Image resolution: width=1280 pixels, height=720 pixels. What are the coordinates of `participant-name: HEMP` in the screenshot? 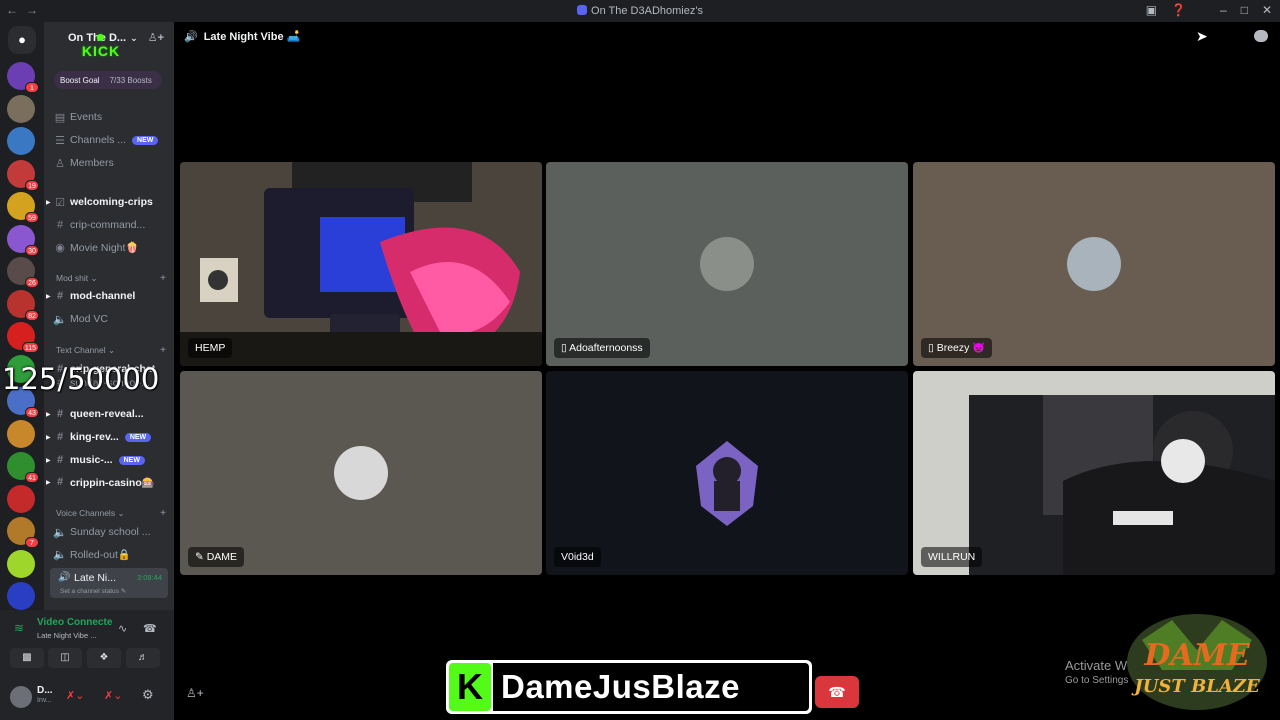 It's located at (210, 348).